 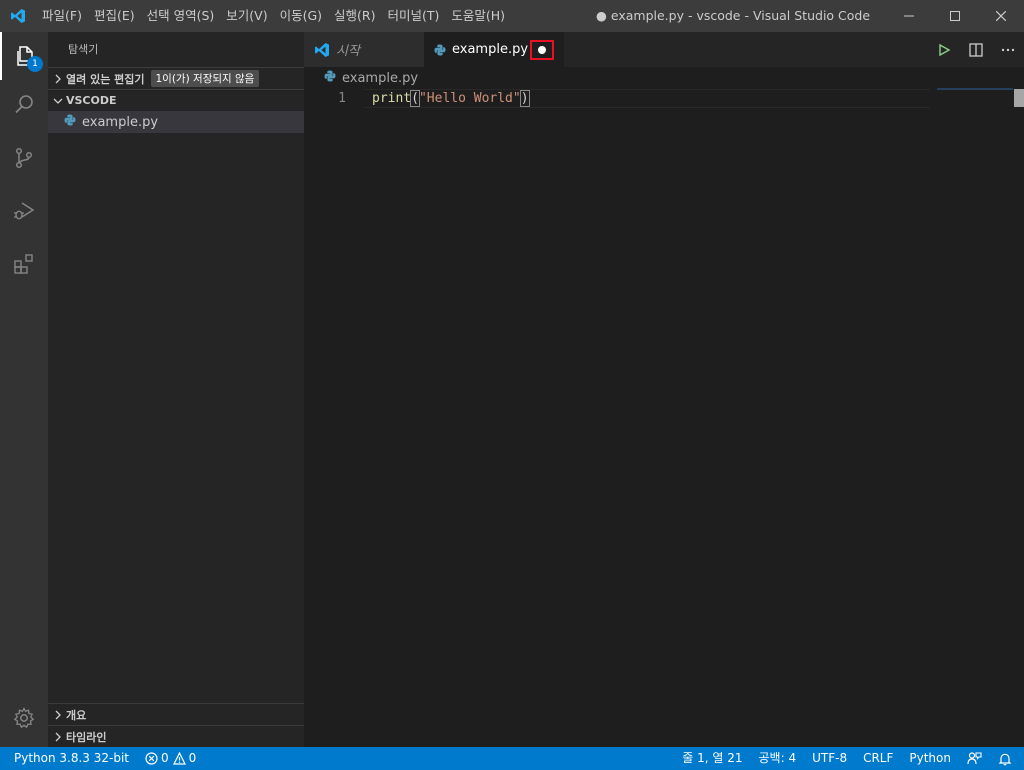 I want to click on menu-file: 파일(F), so click(x=62, y=16).